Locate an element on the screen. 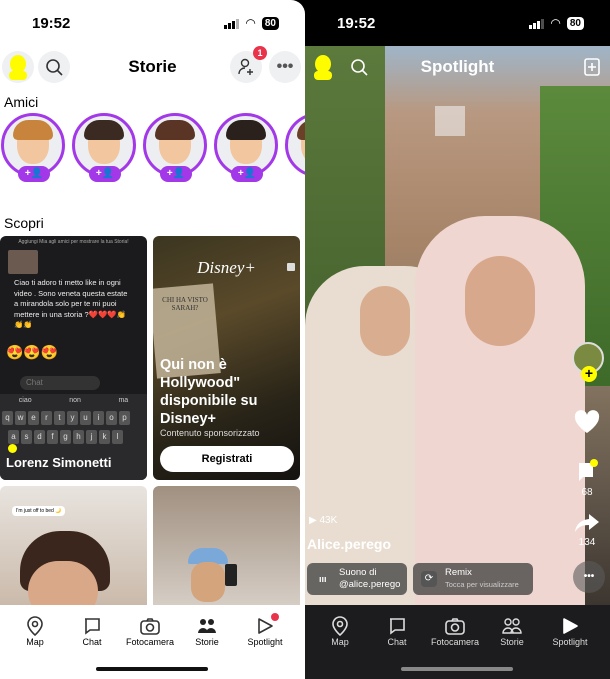  chat-emojis: 😍😍😍 is located at coordinates (32, 352).